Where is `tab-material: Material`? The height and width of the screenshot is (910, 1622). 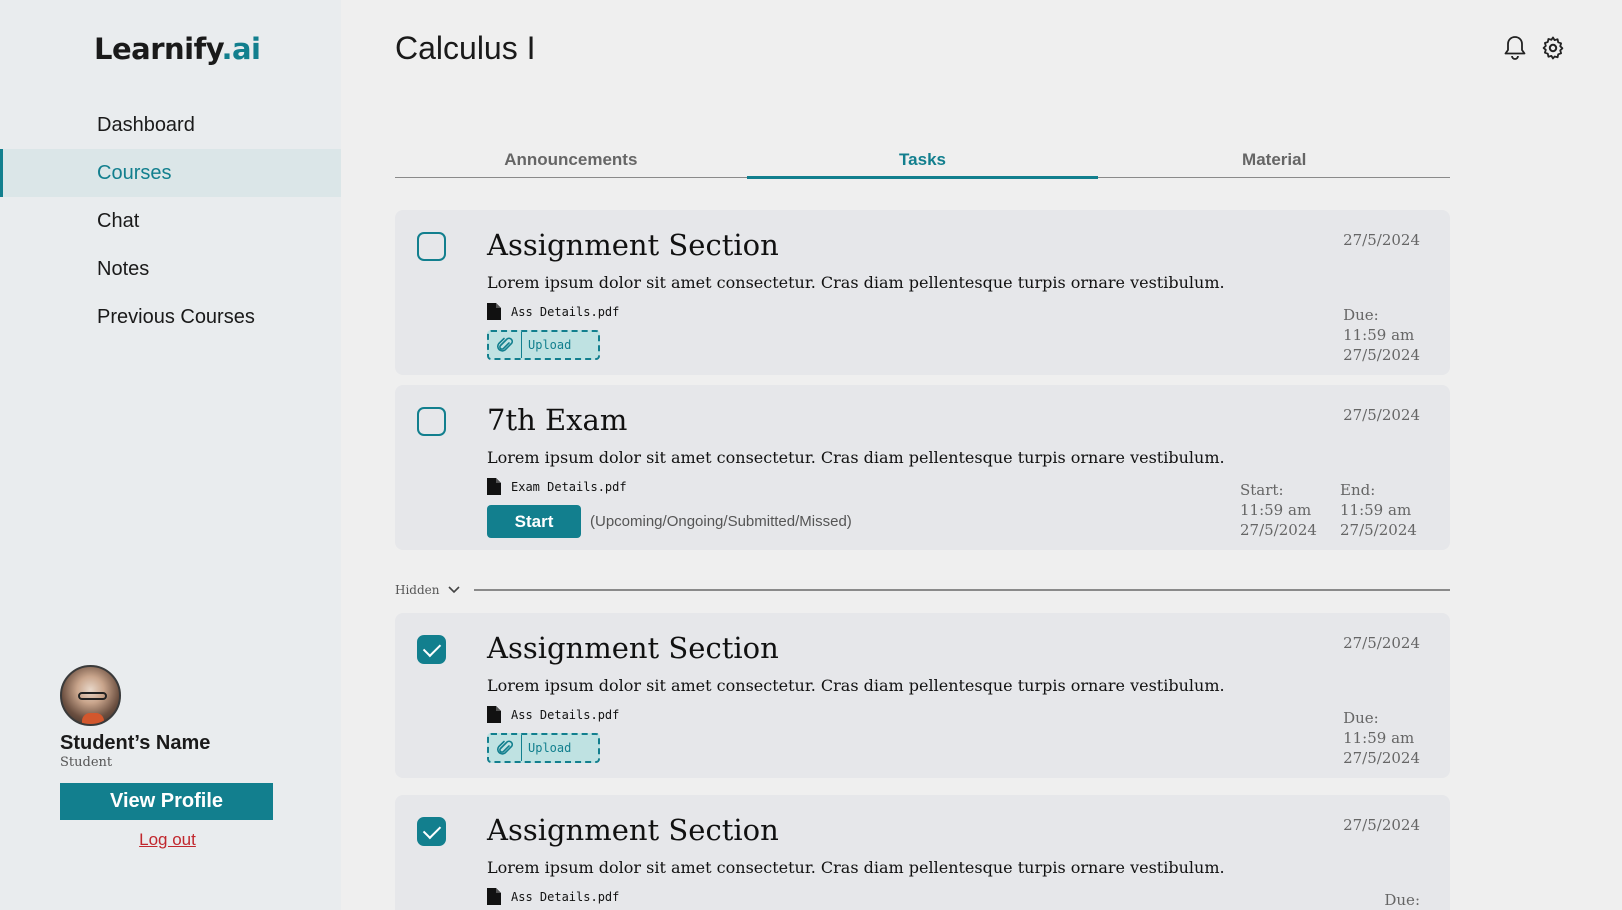 tab-material: Material is located at coordinates (1274, 161).